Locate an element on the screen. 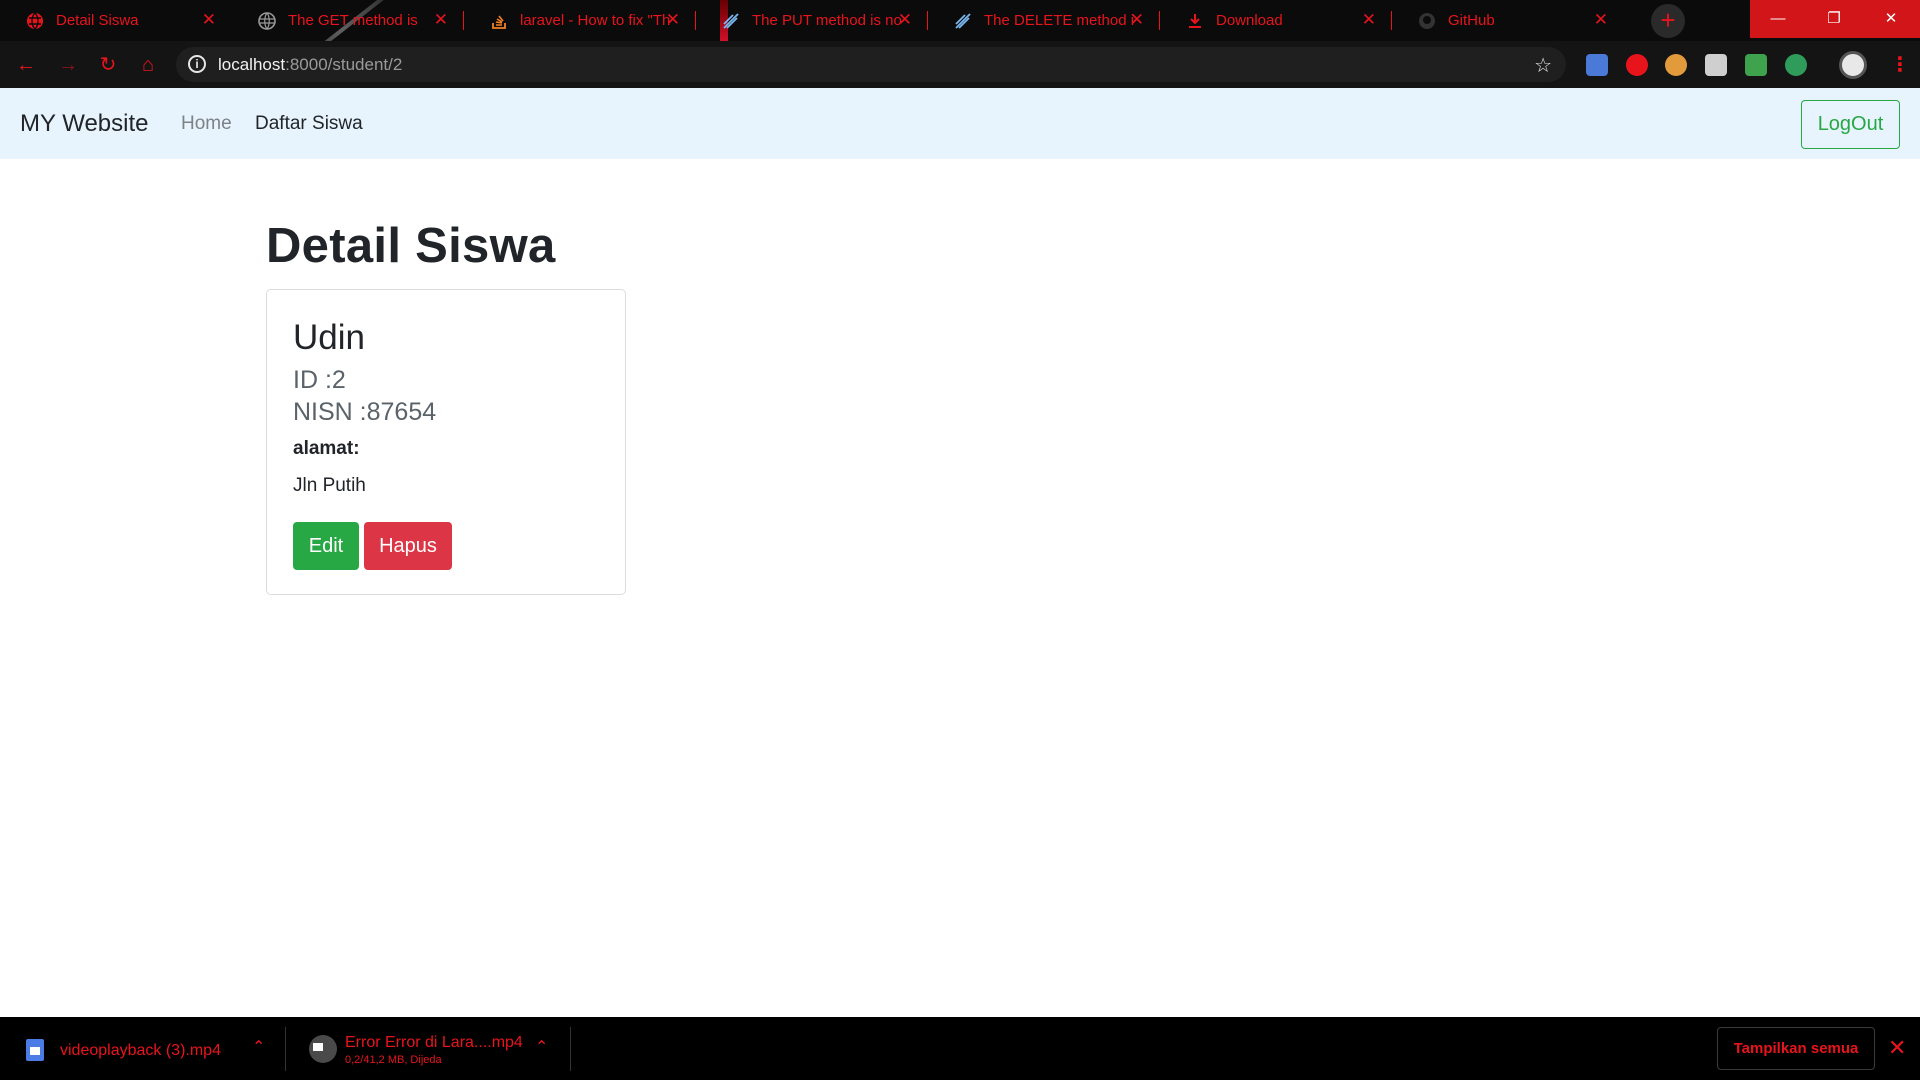 Image resolution: width=1920 pixels, height=1080 pixels. student-name: Udin is located at coordinates (329, 337).